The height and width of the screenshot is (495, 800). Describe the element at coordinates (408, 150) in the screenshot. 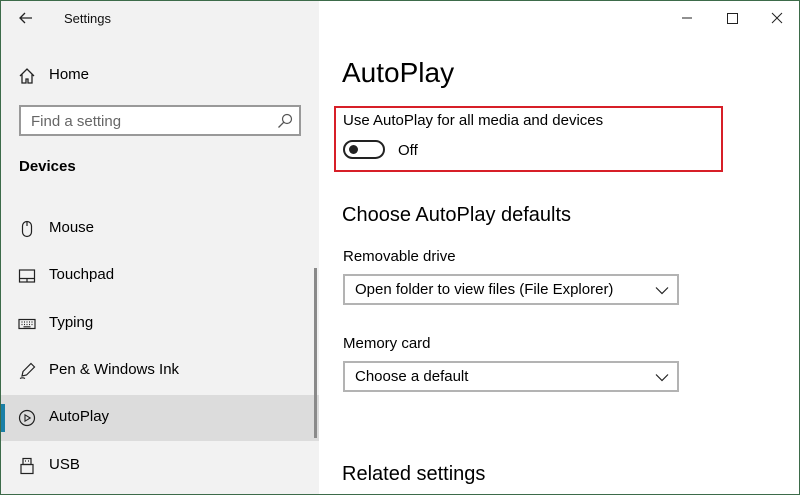

I see `toggle-state-text: Off` at that location.